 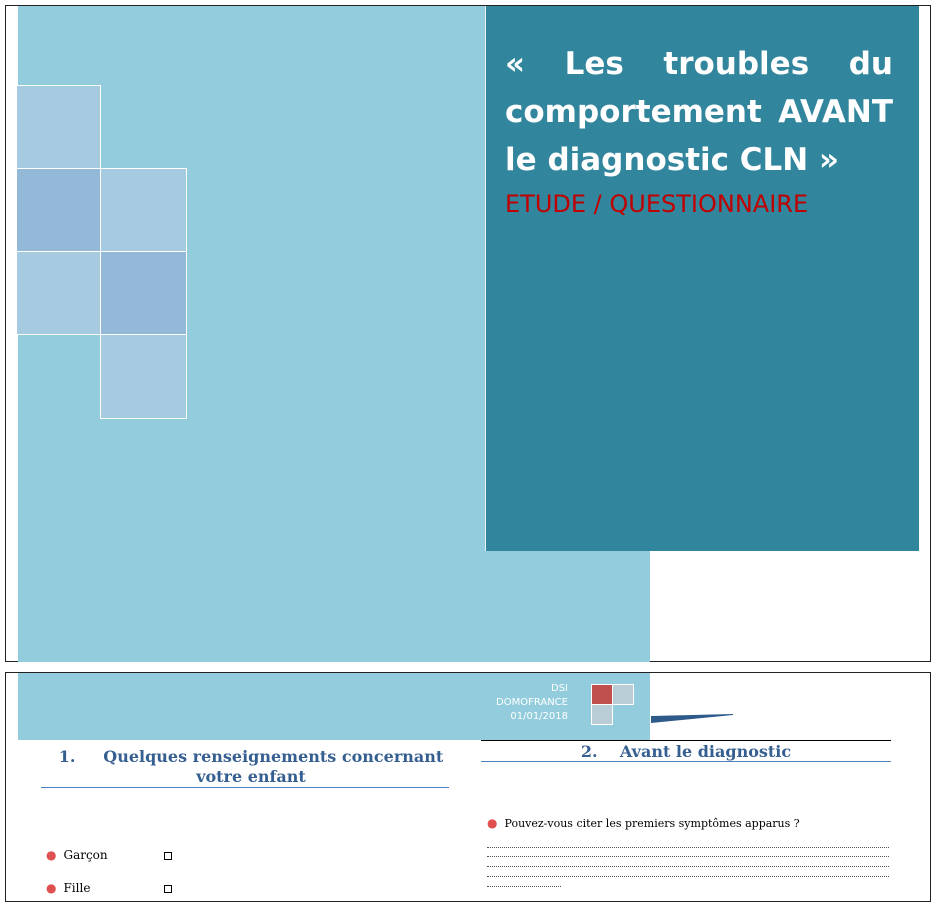 I want to click on logo-square-red, so click(x=602, y=694).